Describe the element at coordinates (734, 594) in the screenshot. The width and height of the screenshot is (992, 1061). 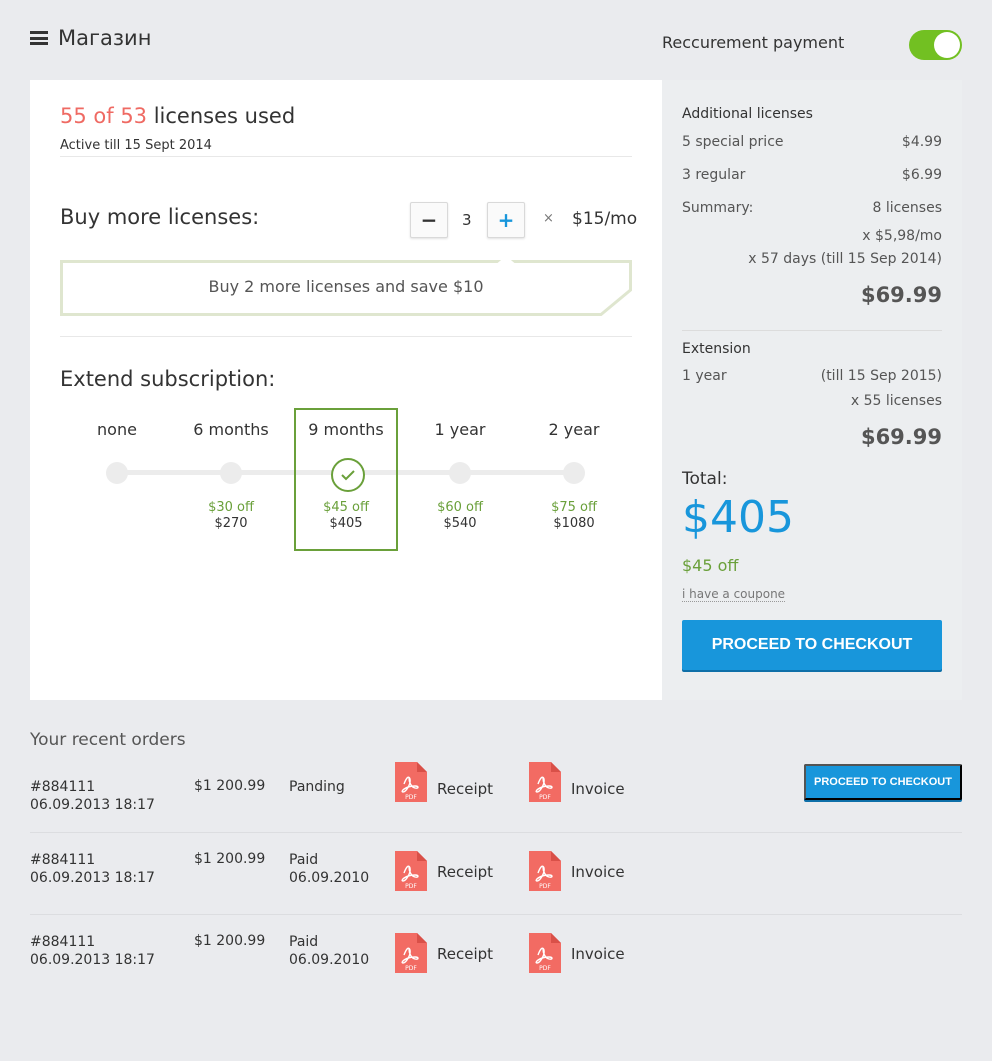
I see `coupon-link: i have a coupone` at that location.